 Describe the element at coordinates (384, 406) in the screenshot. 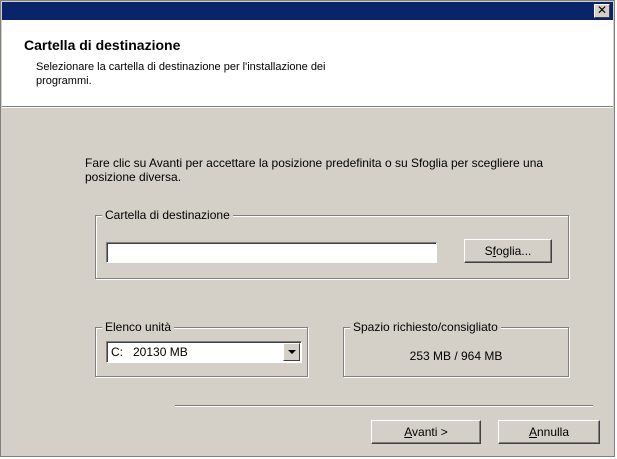

I see `footer-divider` at that location.